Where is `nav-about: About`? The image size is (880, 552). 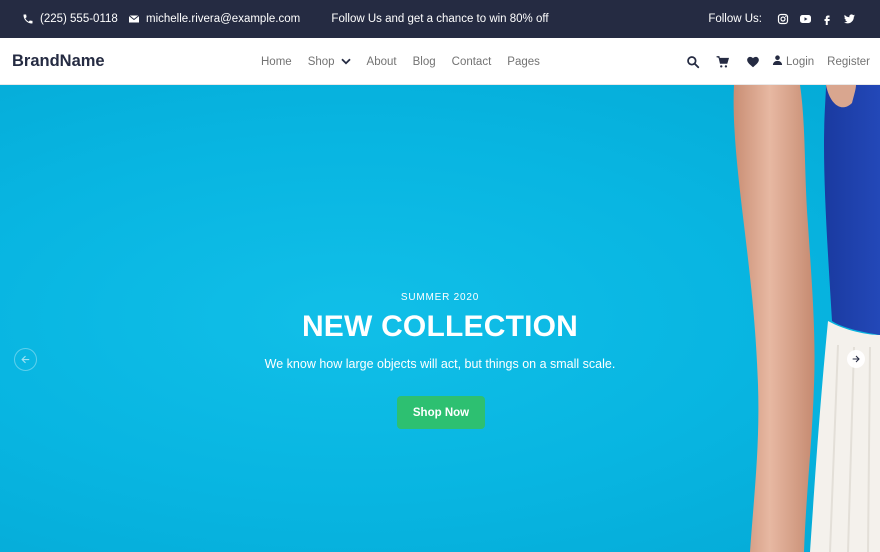 nav-about: About is located at coordinates (382, 62).